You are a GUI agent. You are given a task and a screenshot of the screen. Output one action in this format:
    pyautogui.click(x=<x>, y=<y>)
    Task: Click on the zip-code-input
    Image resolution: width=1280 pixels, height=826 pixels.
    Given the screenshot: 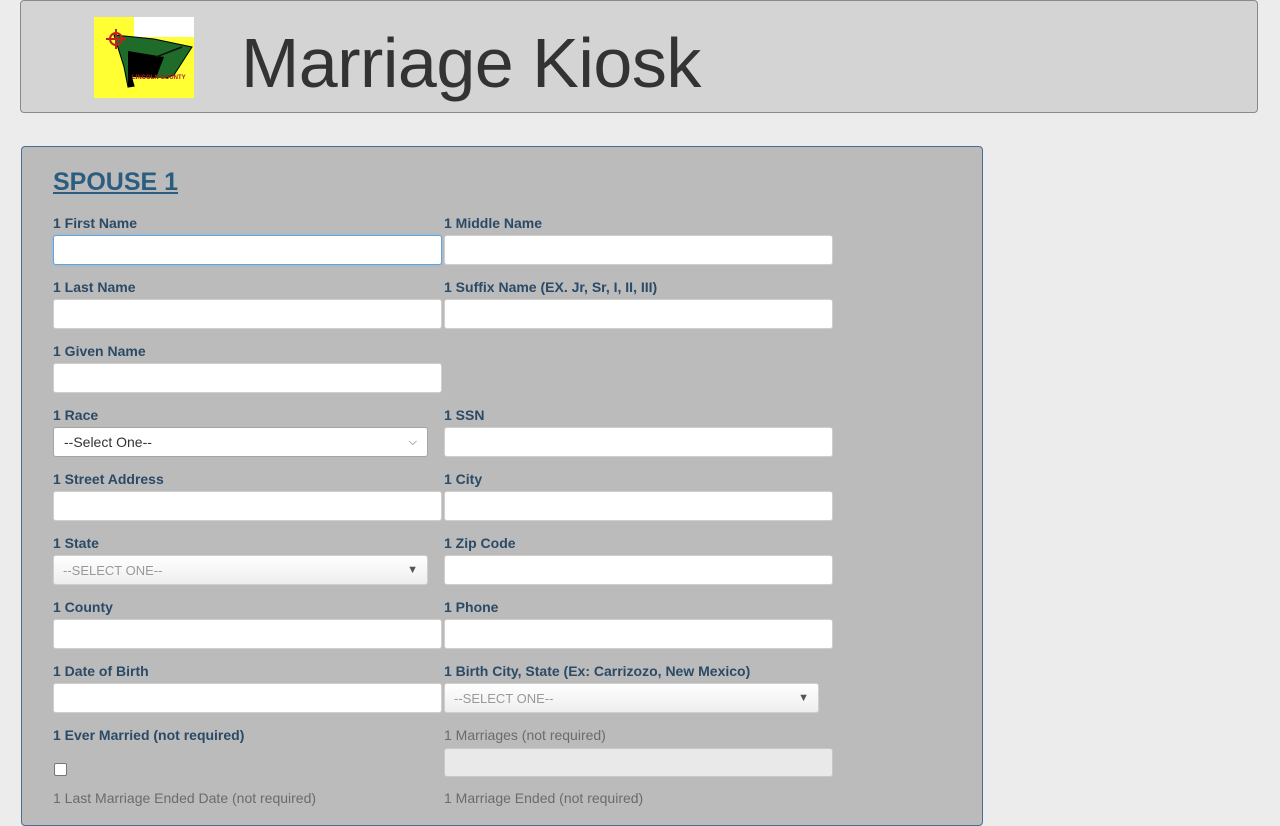 What is the action you would take?
    pyautogui.click(x=638, y=570)
    